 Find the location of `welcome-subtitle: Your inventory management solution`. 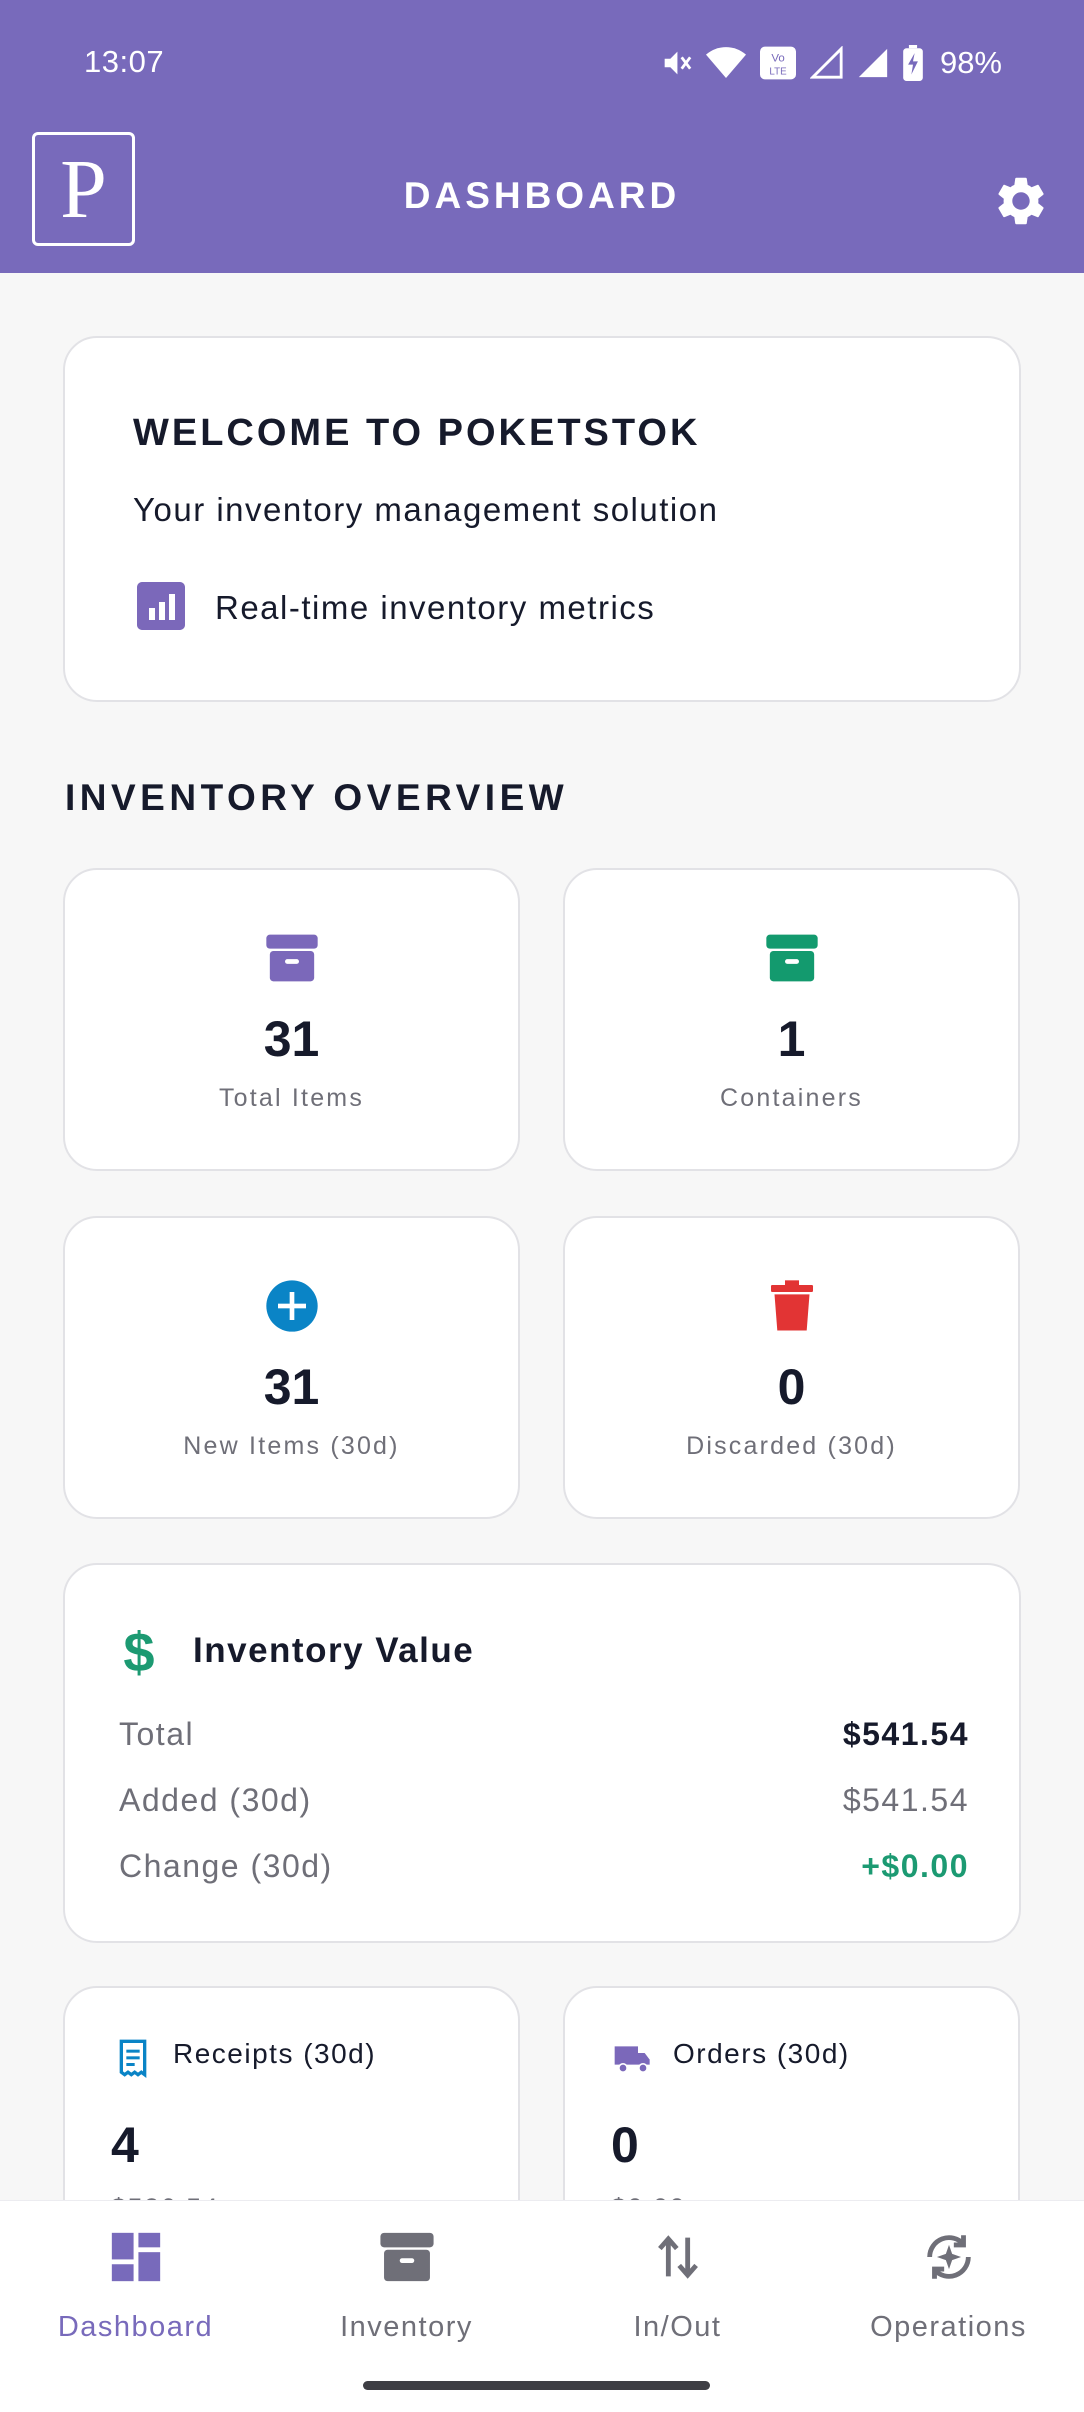

welcome-subtitle: Your inventory management solution is located at coordinates (426, 509).